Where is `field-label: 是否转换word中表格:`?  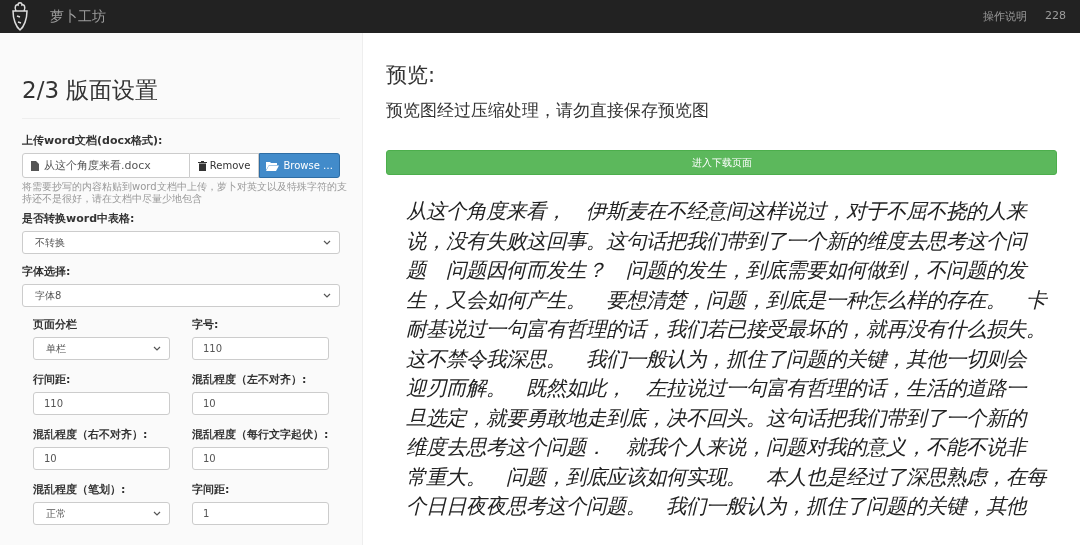
field-label: 是否转换word中表格: is located at coordinates (79, 218).